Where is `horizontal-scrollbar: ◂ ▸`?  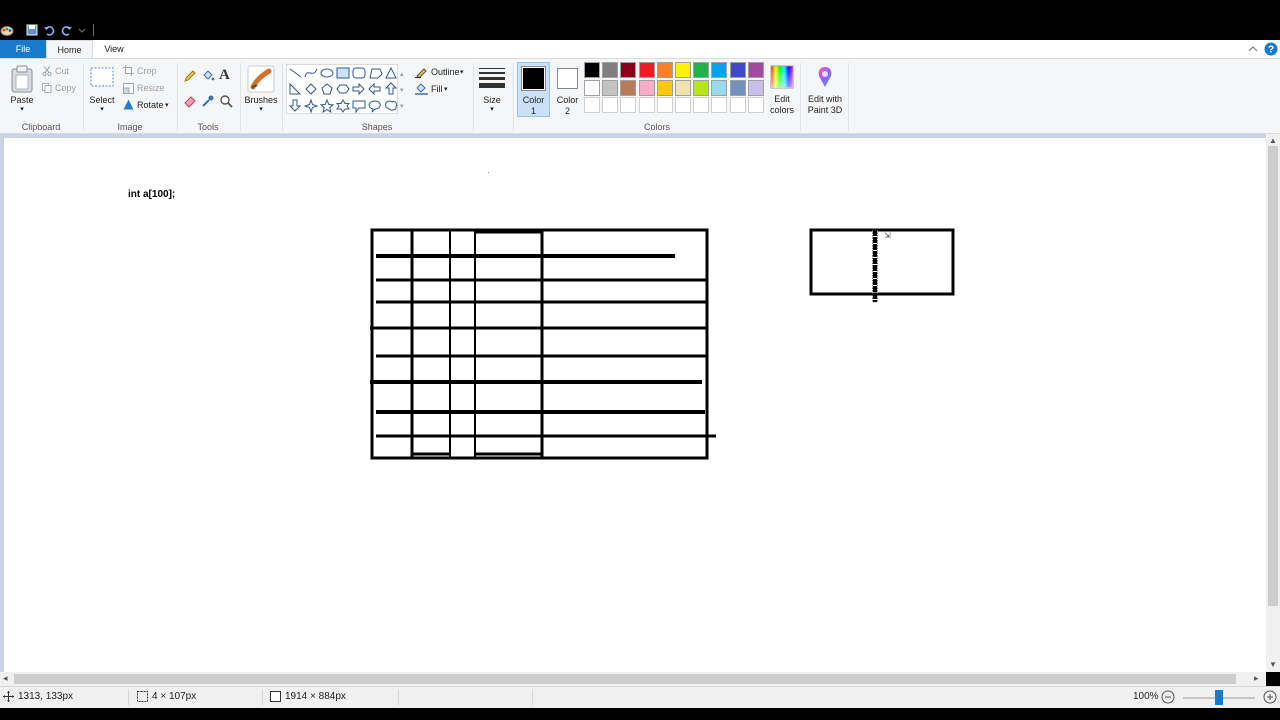 horizontal-scrollbar: ◂ ▸ is located at coordinates (633, 679).